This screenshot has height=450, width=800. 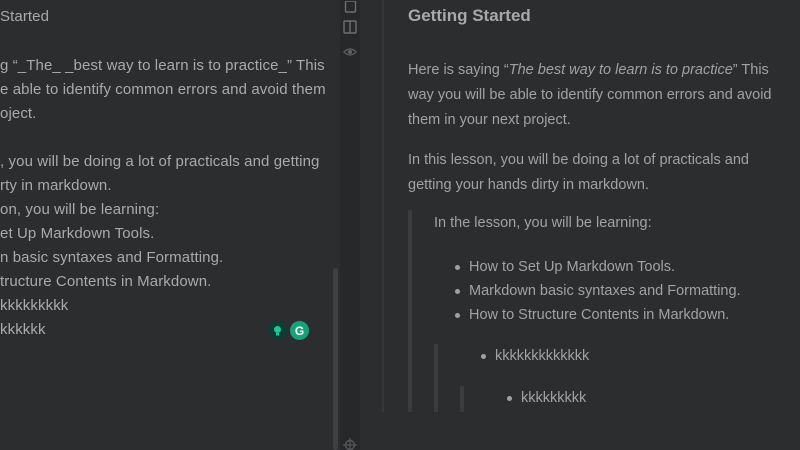 What do you see at coordinates (34, 305) in the screenshot?
I see `editor-line: kkkkkkkkk` at bounding box center [34, 305].